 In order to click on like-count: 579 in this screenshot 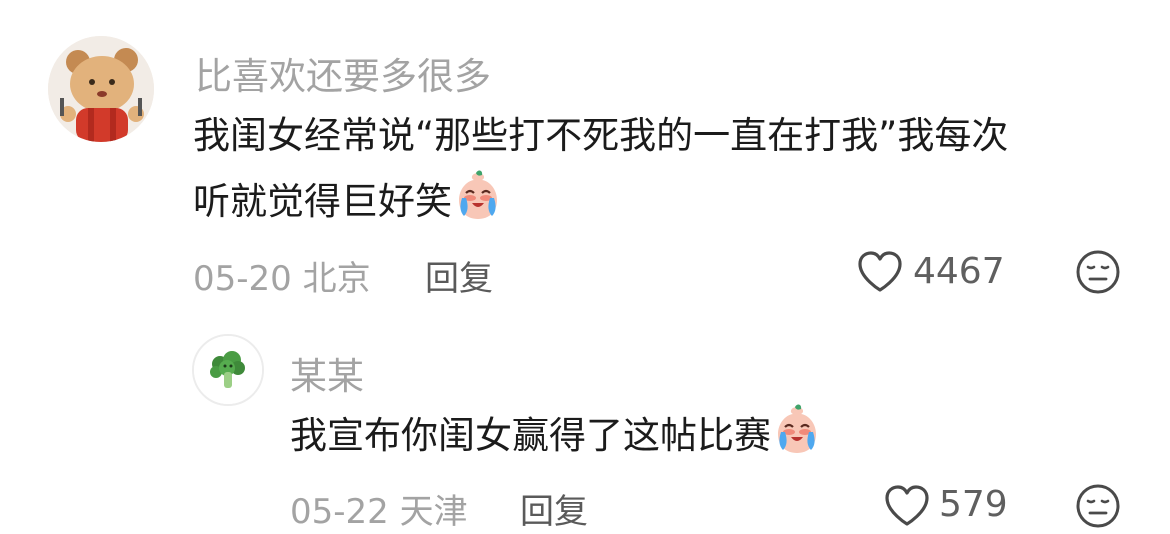, I will do `click(973, 504)`.